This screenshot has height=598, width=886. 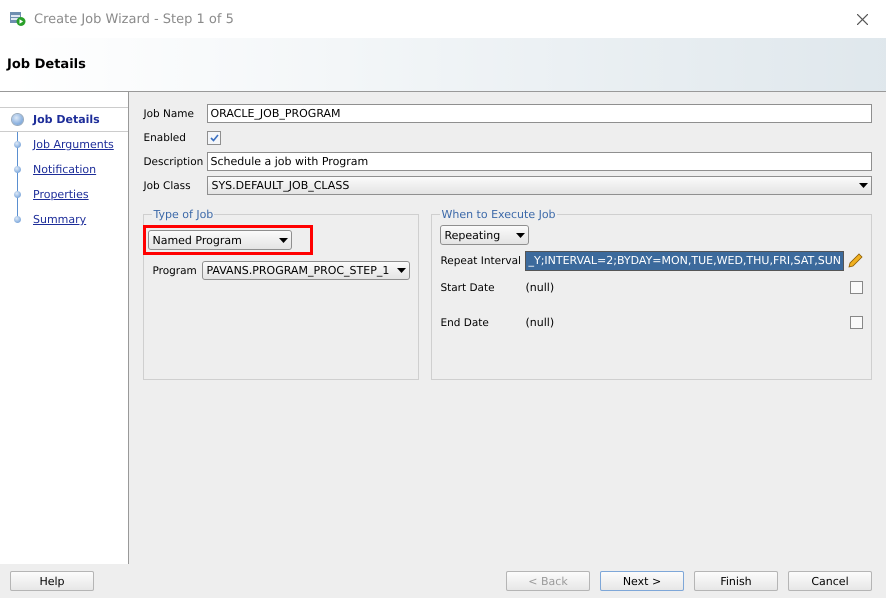 What do you see at coordinates (855, 260) in the screenshot?
I see `pencil-icon` at bounding box center [855, 260].